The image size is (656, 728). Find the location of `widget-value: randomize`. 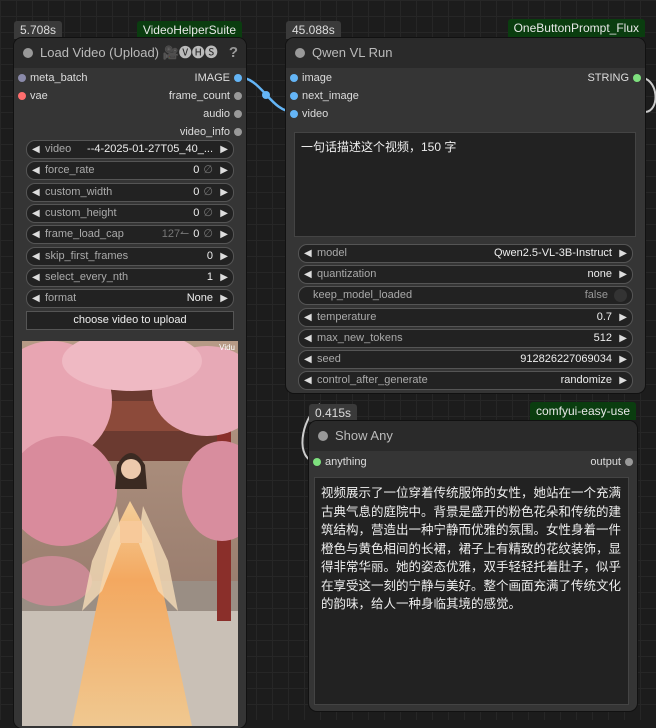

widget-value: randomize is located at coordinates (586, 380).